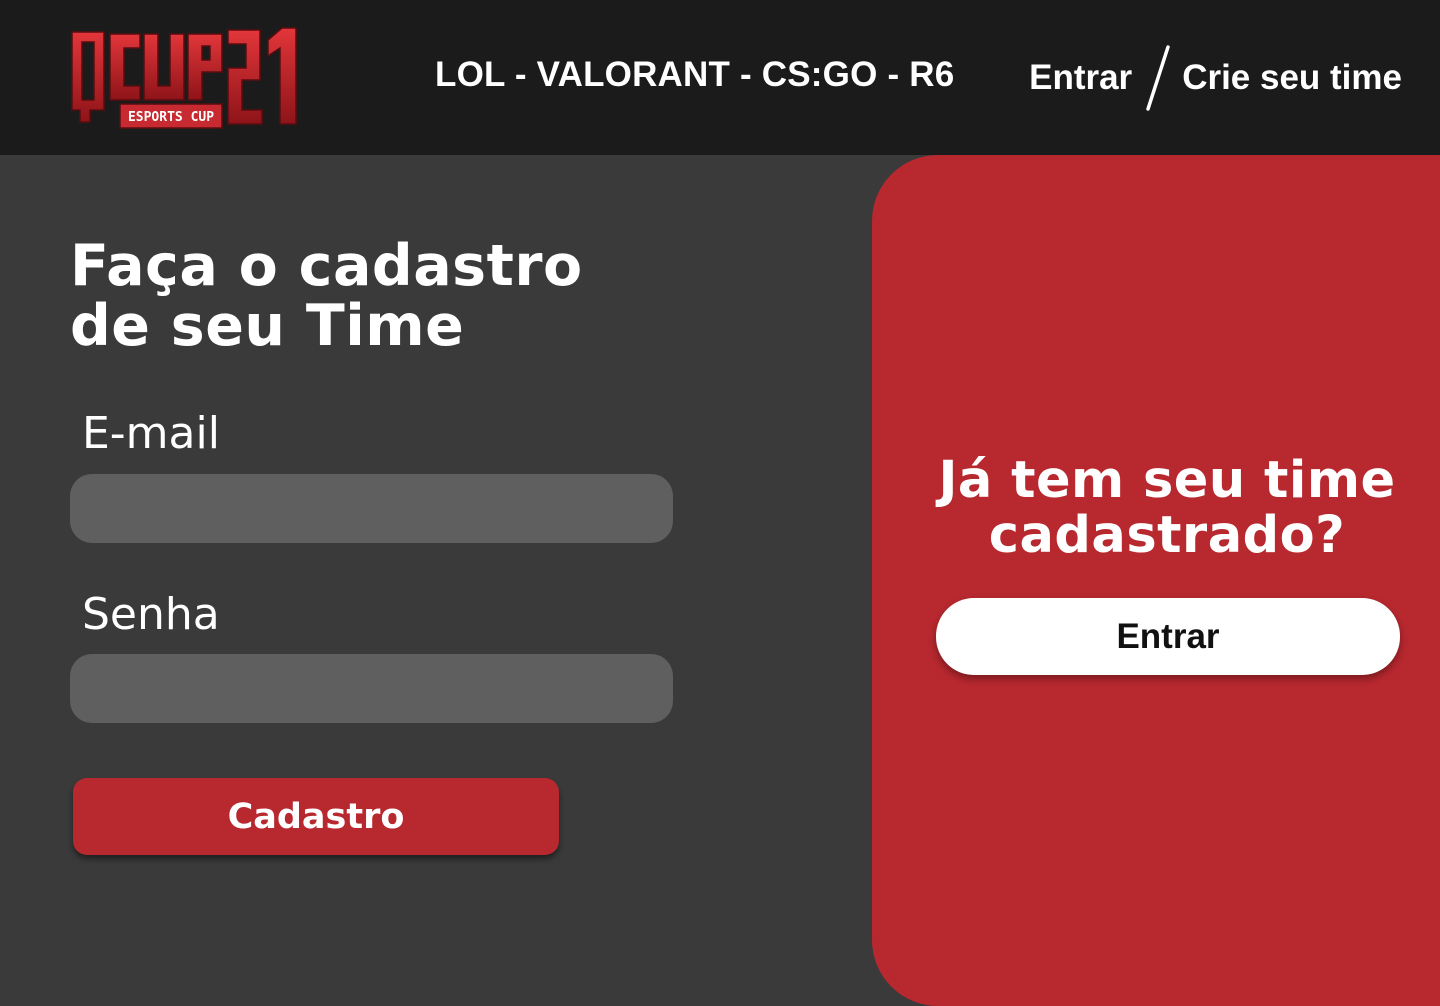 This screenshot has height=1006, width=1440. I want to click on cadastro-button: Cadastro, so click(316, 816).